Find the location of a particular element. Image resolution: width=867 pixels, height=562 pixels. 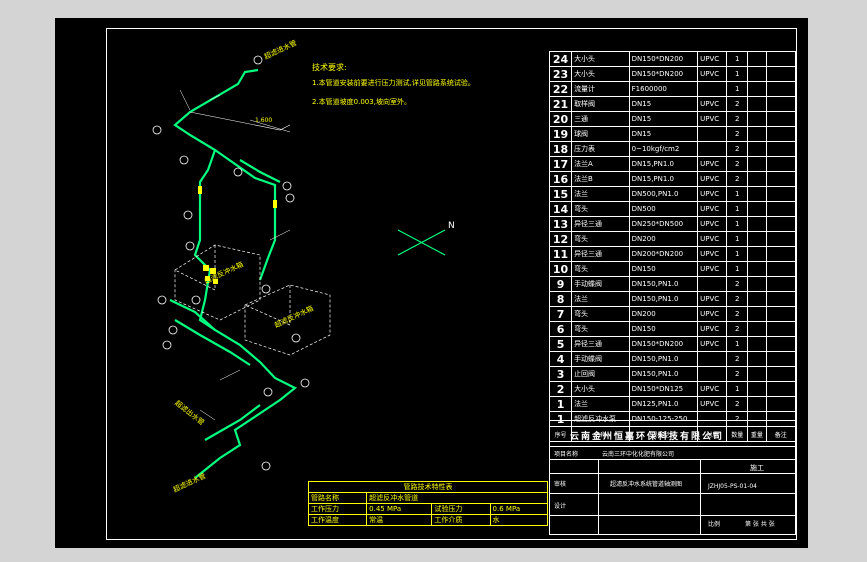

bom-cell-spec: DN200*DN200 is located at coordinates (663, 254).